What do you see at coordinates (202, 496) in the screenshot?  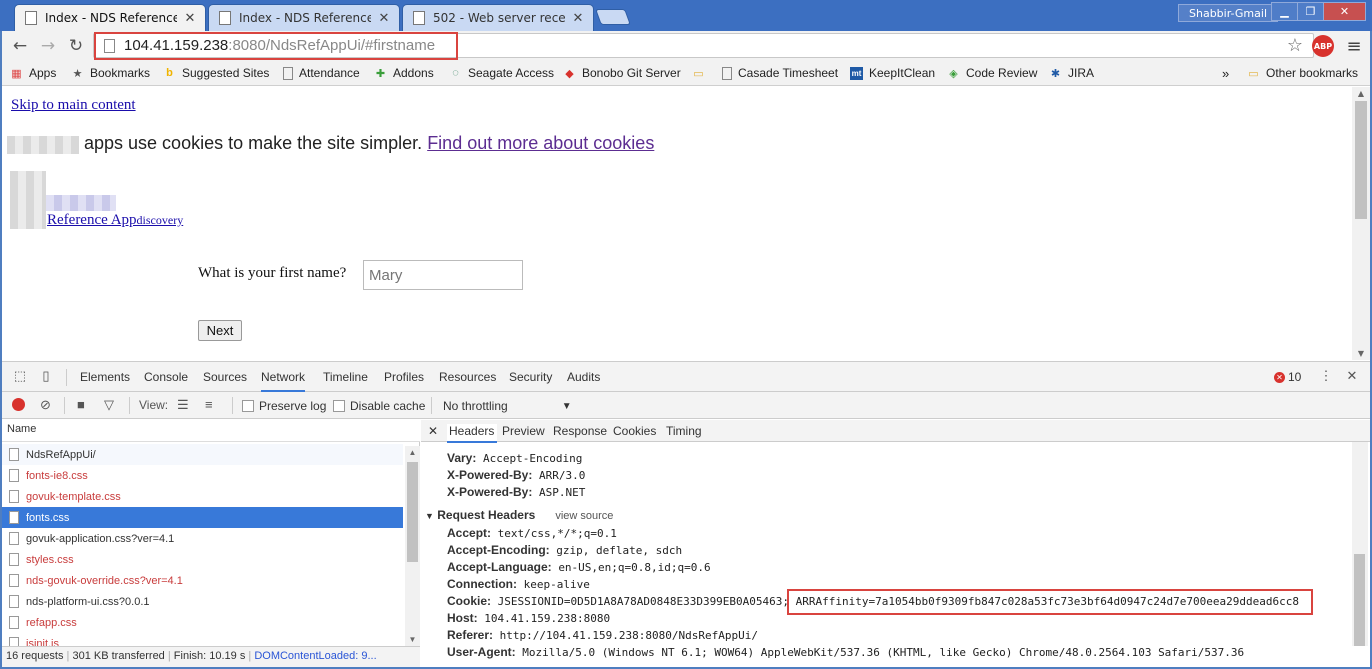 I see `request-row: govuk-template.css` at bounding box center [202, 496].